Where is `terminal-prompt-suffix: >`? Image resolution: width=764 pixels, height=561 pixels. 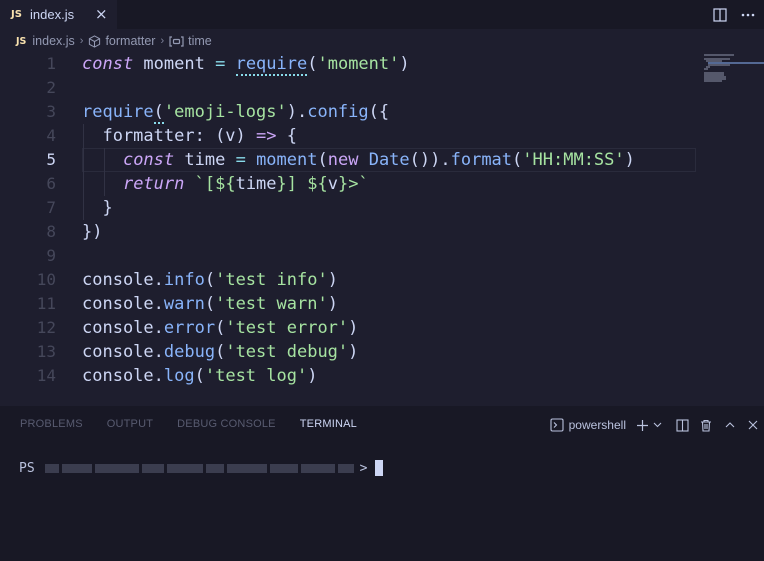 terminal-prompt-suffix: > is located at coordinates (363, 468).